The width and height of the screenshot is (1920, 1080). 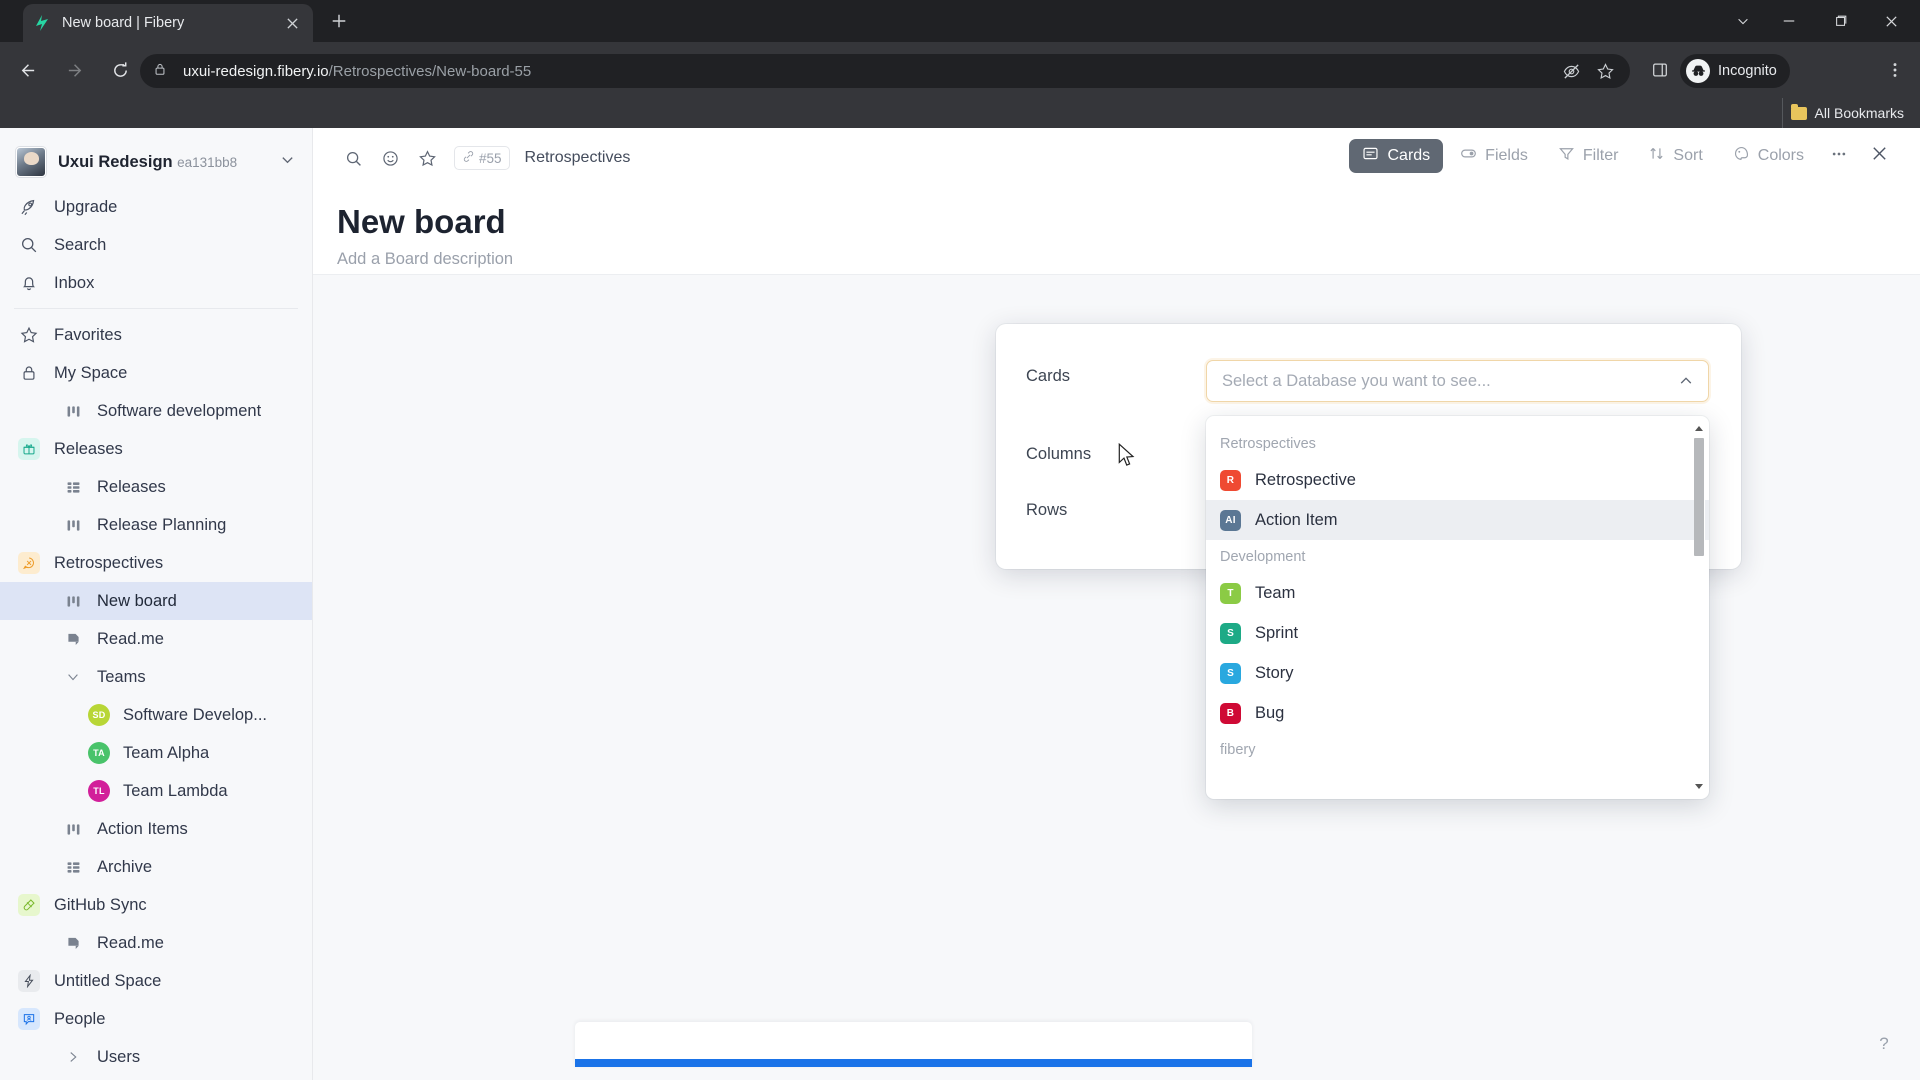 What do you see at coordinates (156, 943) in the screenshot?
I see `sidebar-item-readme-github: Read.me` at bounding box center [156, 943].